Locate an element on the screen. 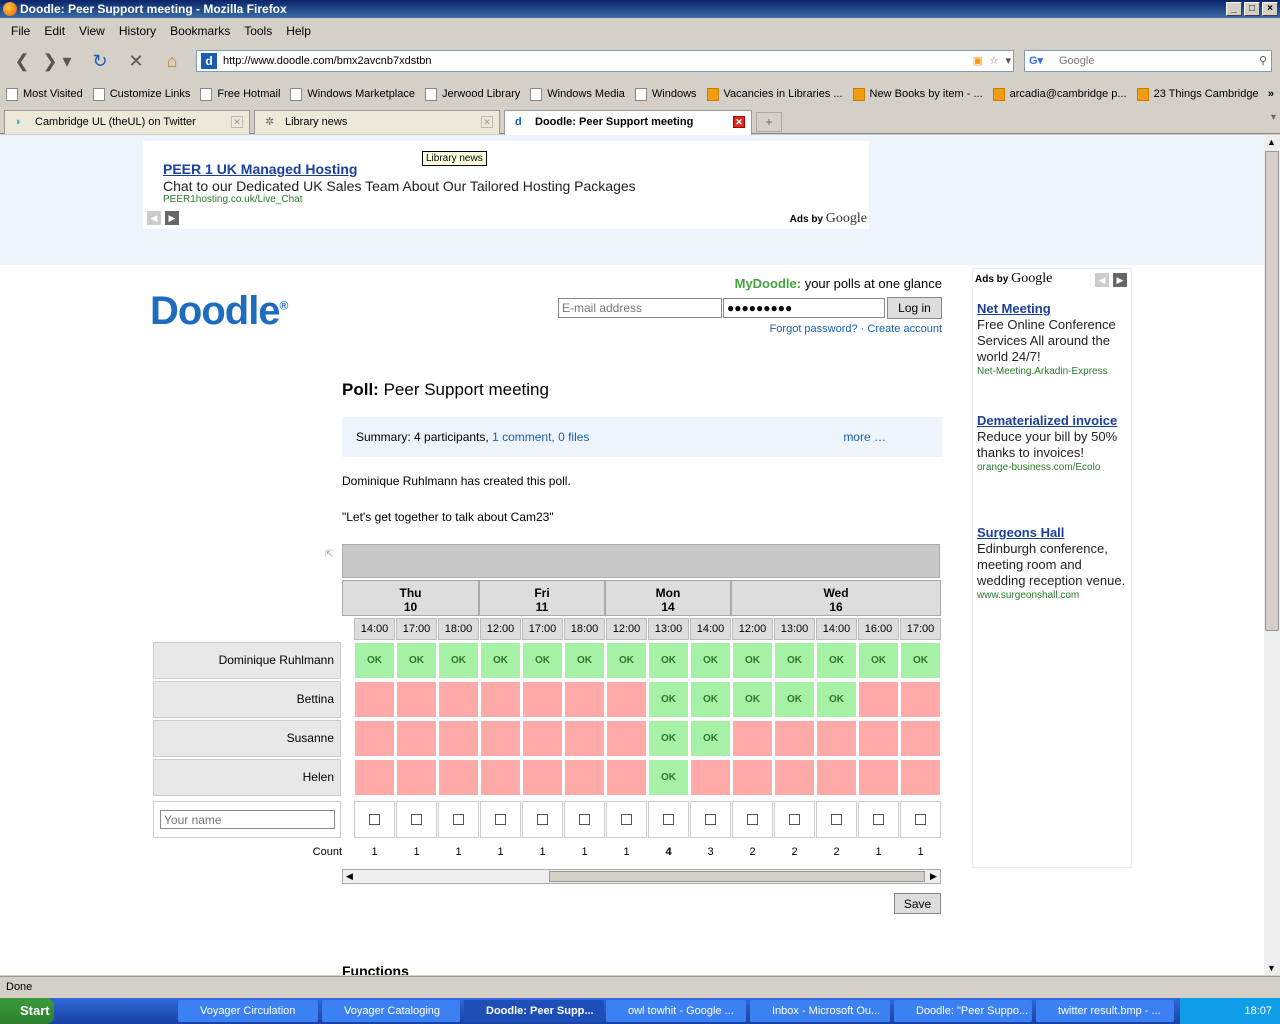 The image size is (1280, 1024). side-ad-title: Surgeons Hall is located at coordinates (1054, 533).